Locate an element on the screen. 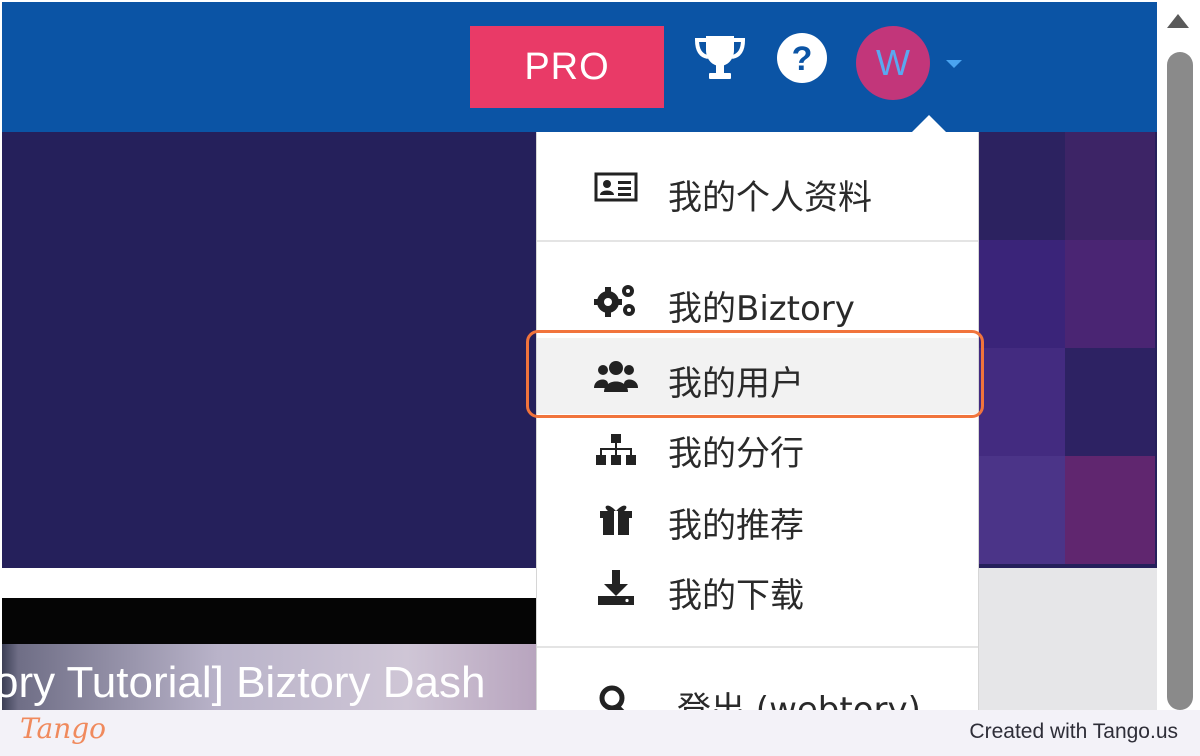  logout-icon is located at coordinates (616, 697).